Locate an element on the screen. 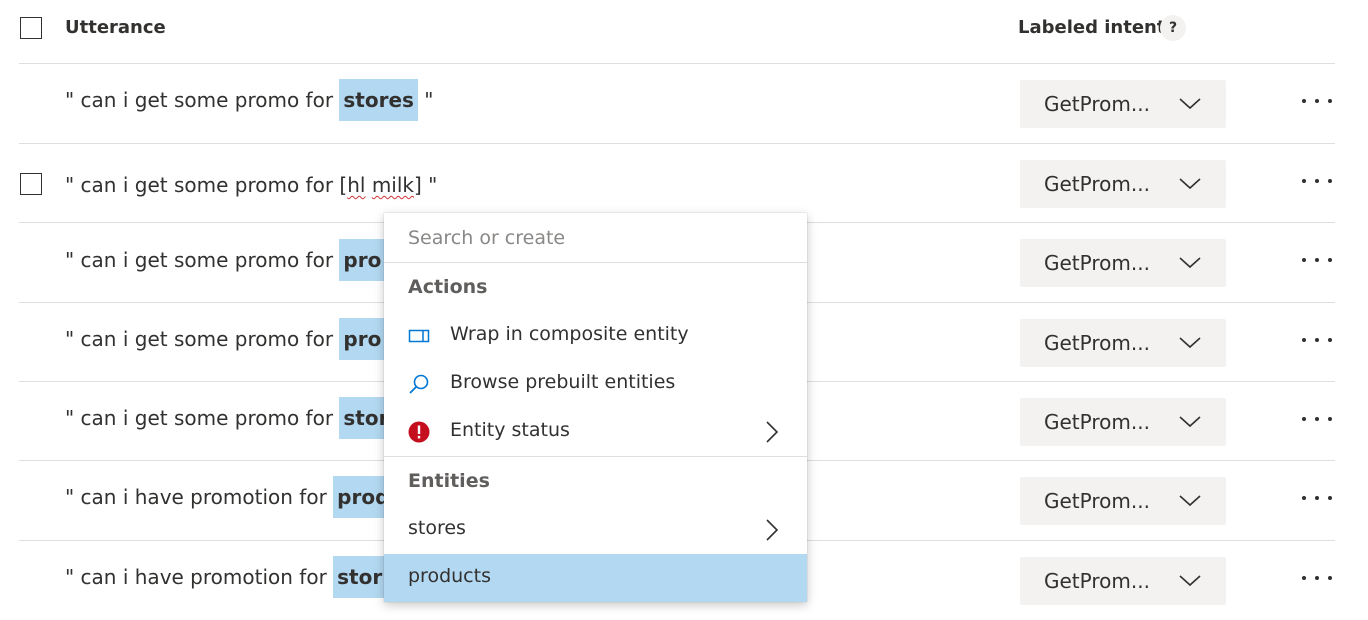  menu-item-browse-prebuilt: Browse prebuilt entities is located at coordinates (595, 384).